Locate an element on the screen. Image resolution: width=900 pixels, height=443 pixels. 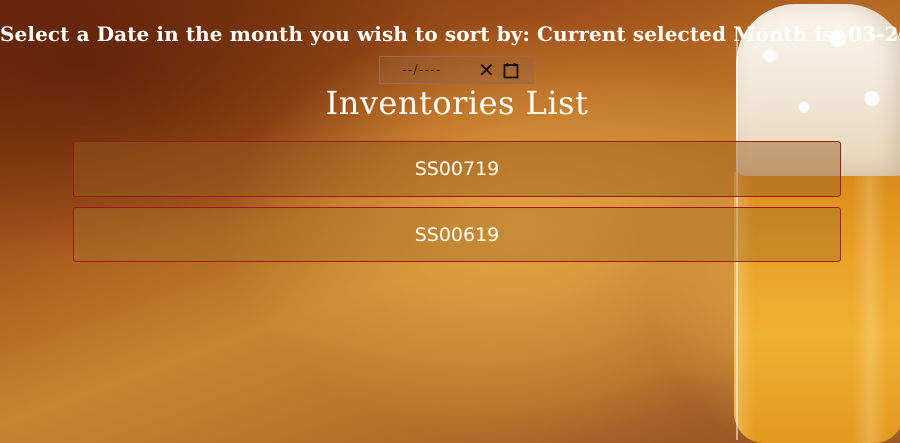
inventory-item: SS00619 is located at coordinates (457, 234).